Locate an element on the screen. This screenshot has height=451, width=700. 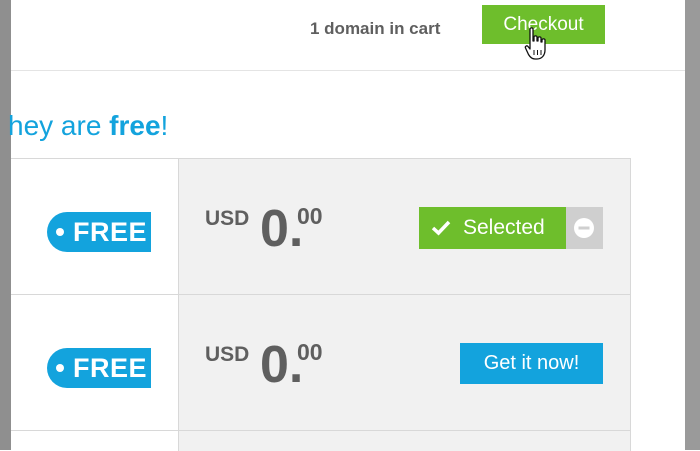
remove-from-cart-button is located at coordinates (584, 228).